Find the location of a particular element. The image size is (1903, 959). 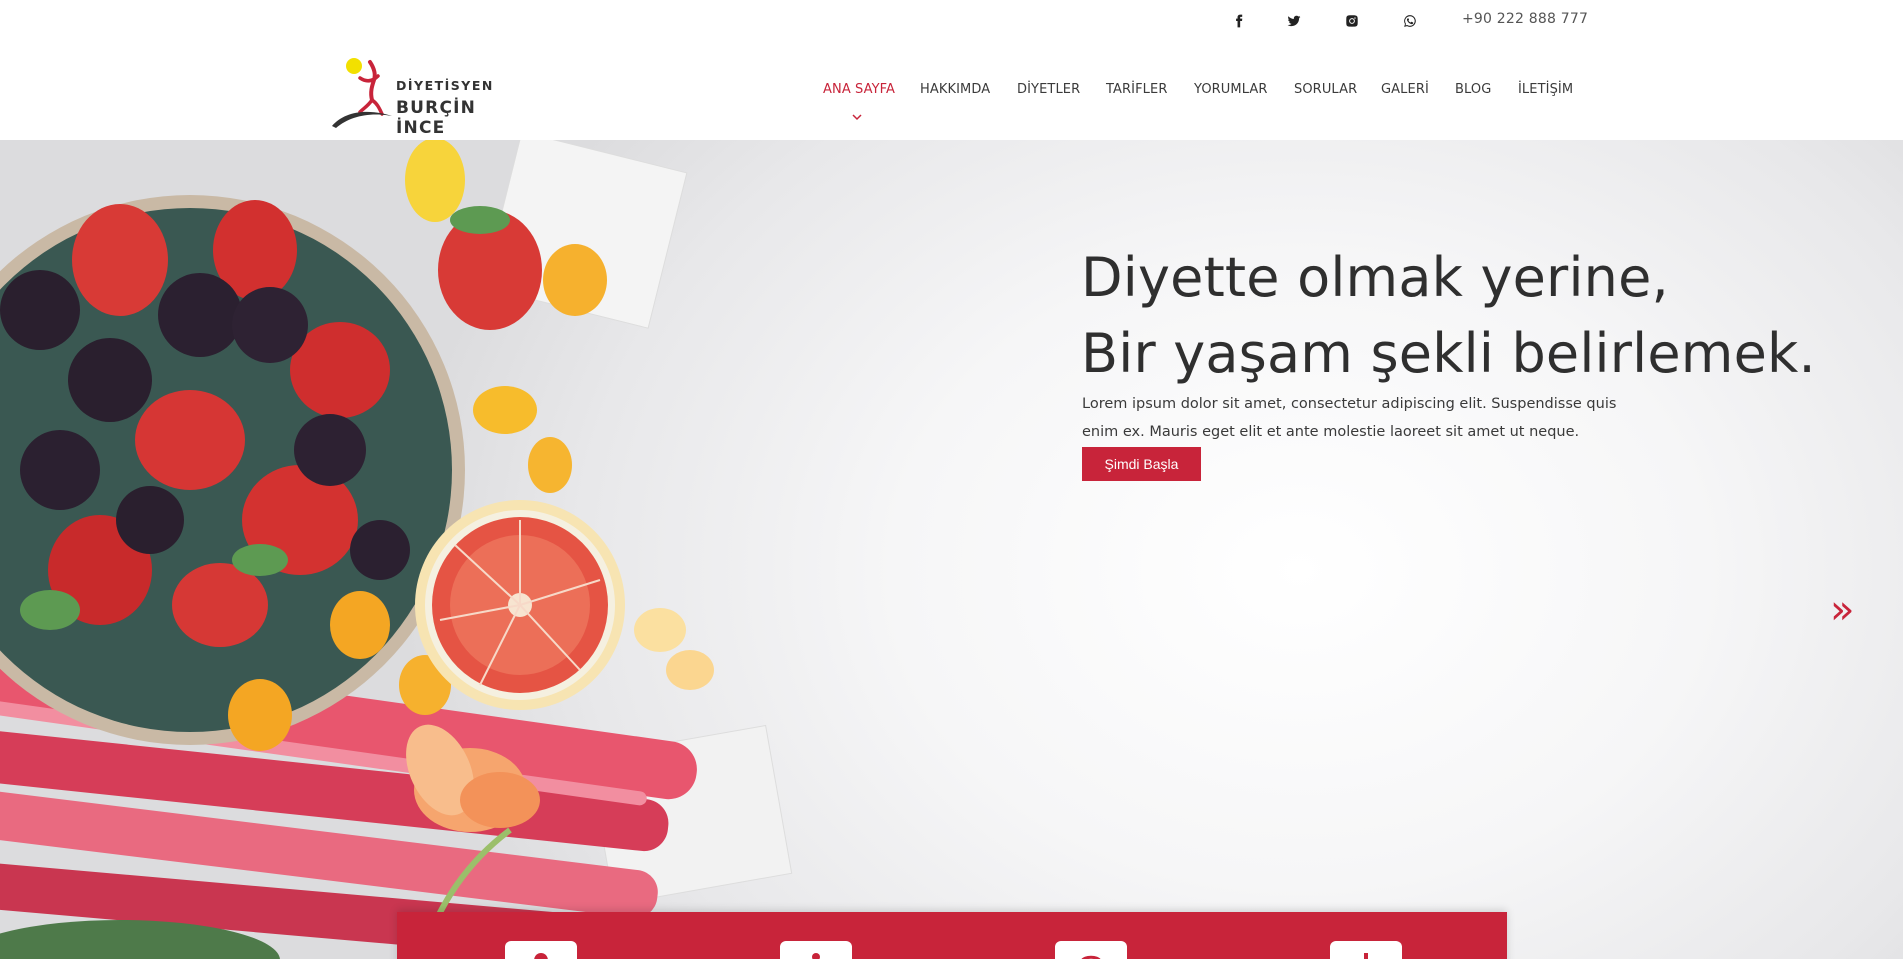

logo-title-bottom: BURÇİN İNCE is located at coordinates (436, 118).